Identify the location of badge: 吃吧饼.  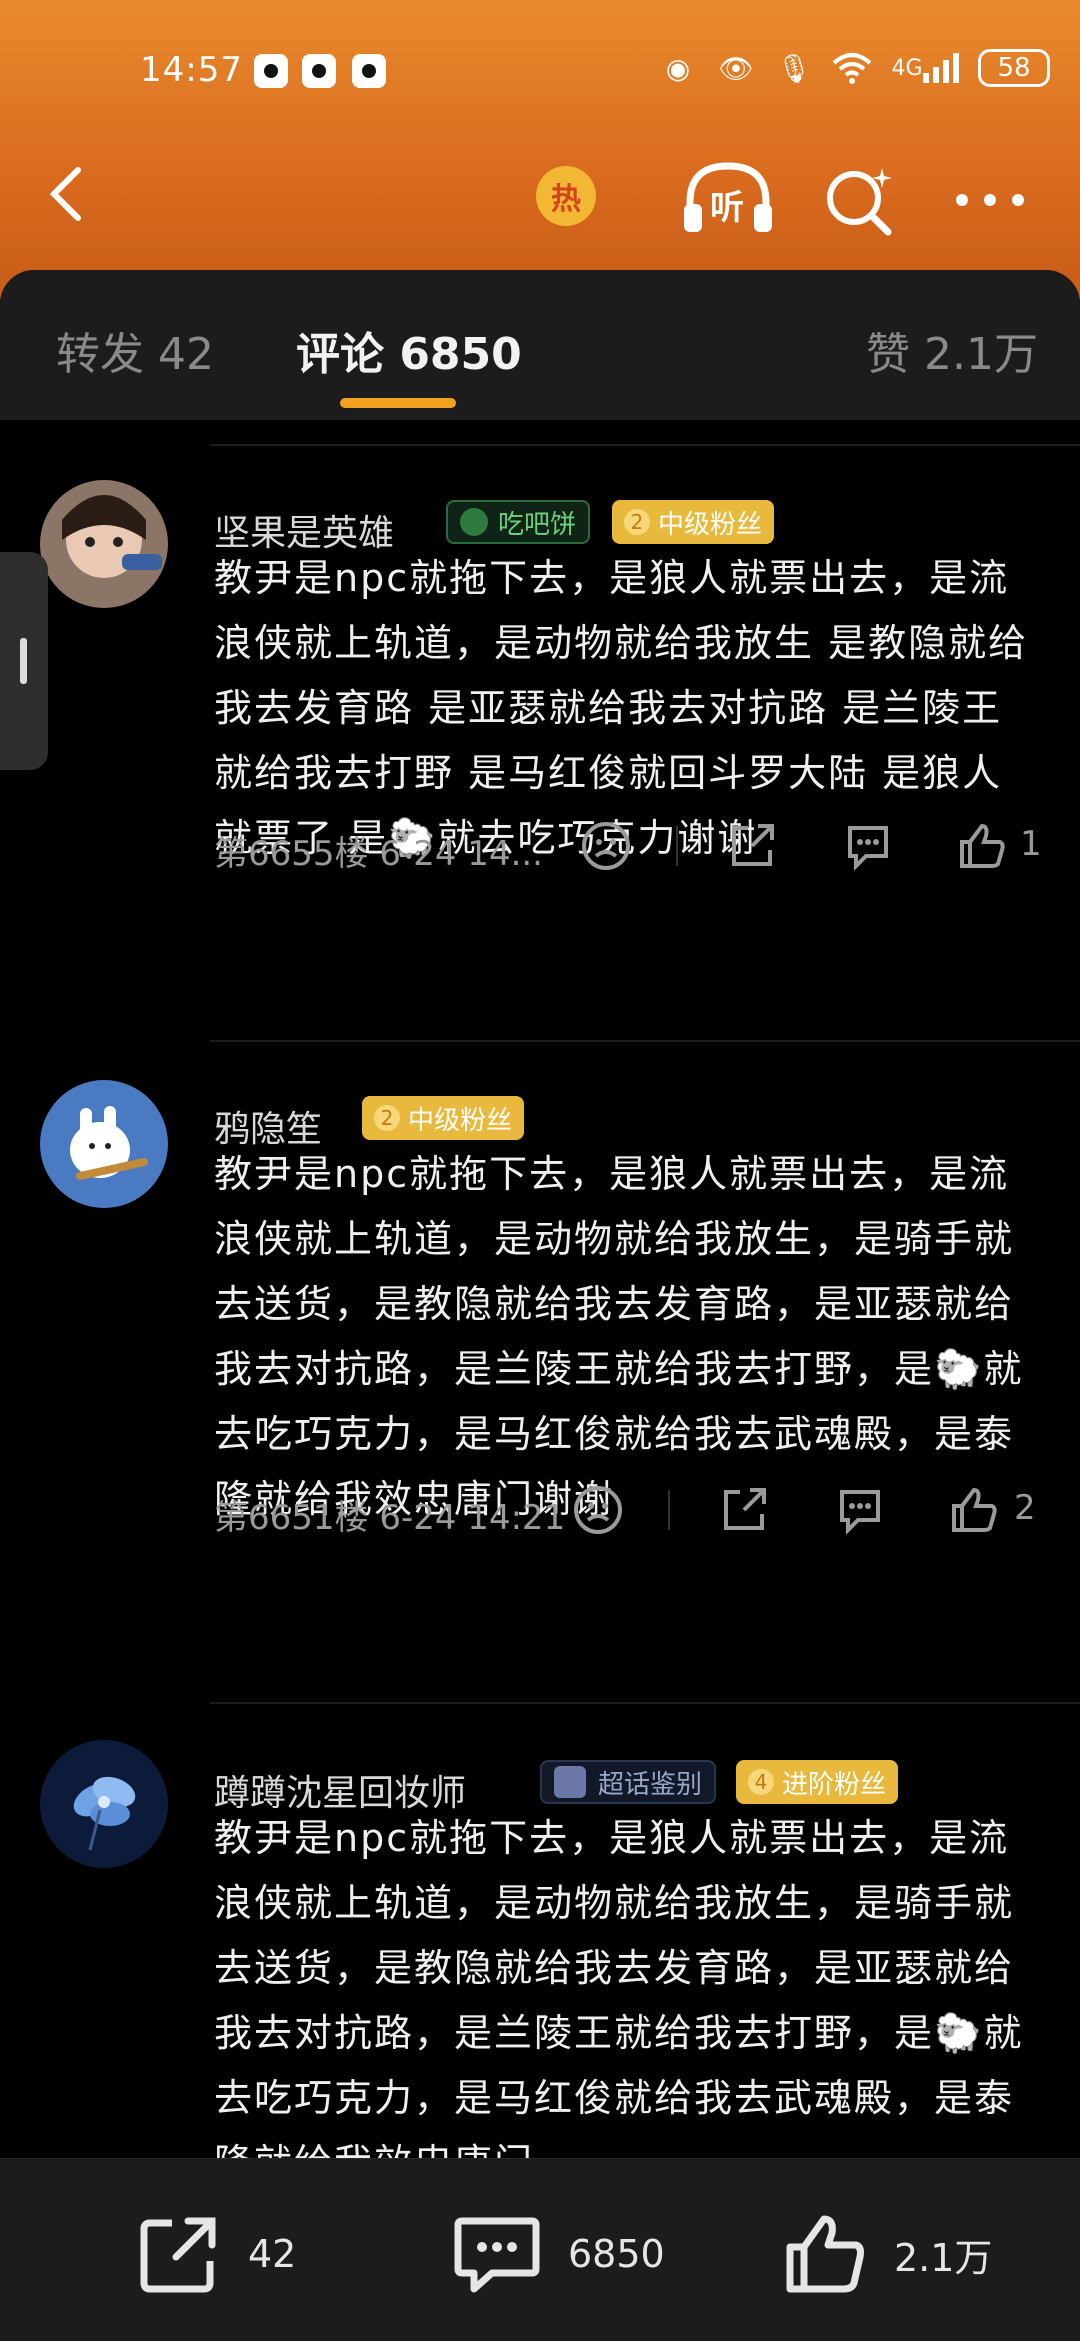
(518, 522).